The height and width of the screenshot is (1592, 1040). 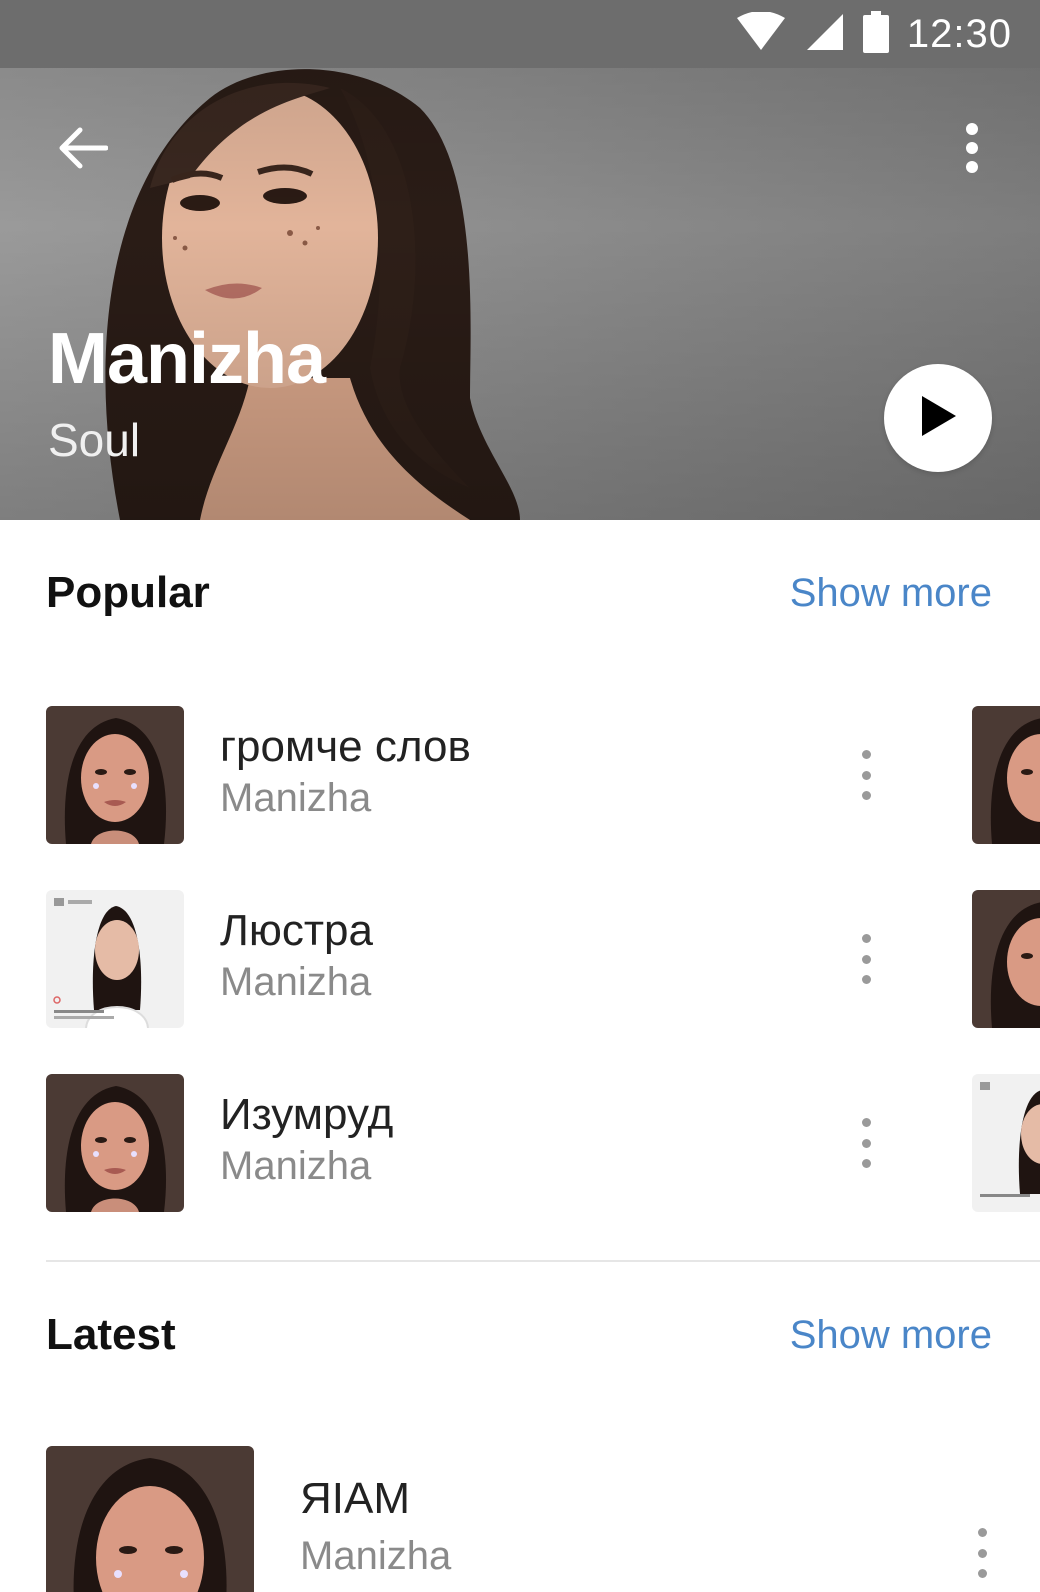 I want to click on track-title: Люстра, so click(x=296, y=930).